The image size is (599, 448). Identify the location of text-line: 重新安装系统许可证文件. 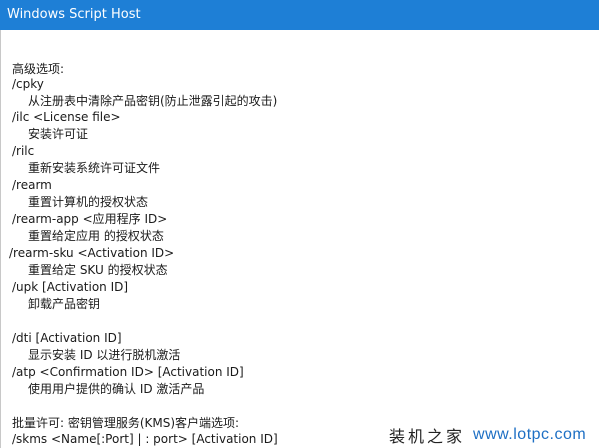
(94, 168).